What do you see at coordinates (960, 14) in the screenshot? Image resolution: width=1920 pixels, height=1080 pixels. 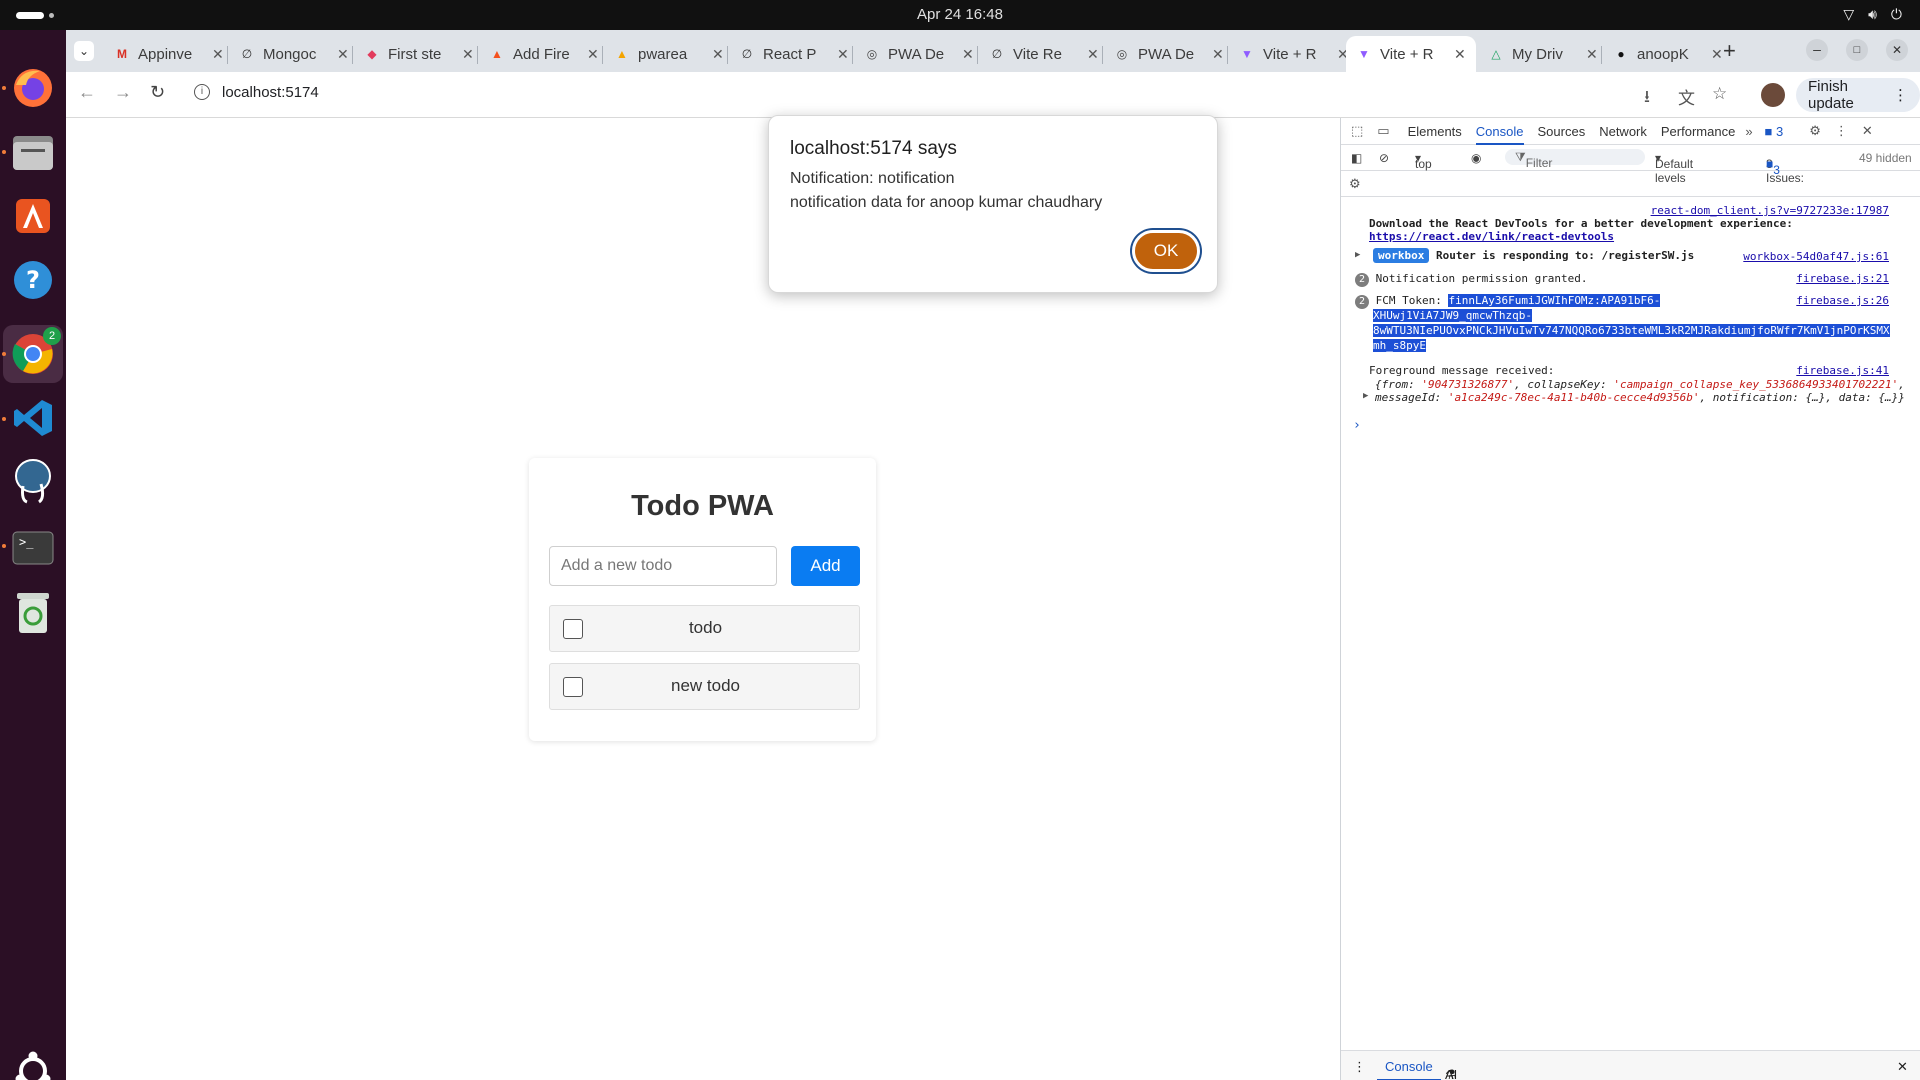 I see `system-clock: Apr 24 16:48` at bounding box center [960, 14].